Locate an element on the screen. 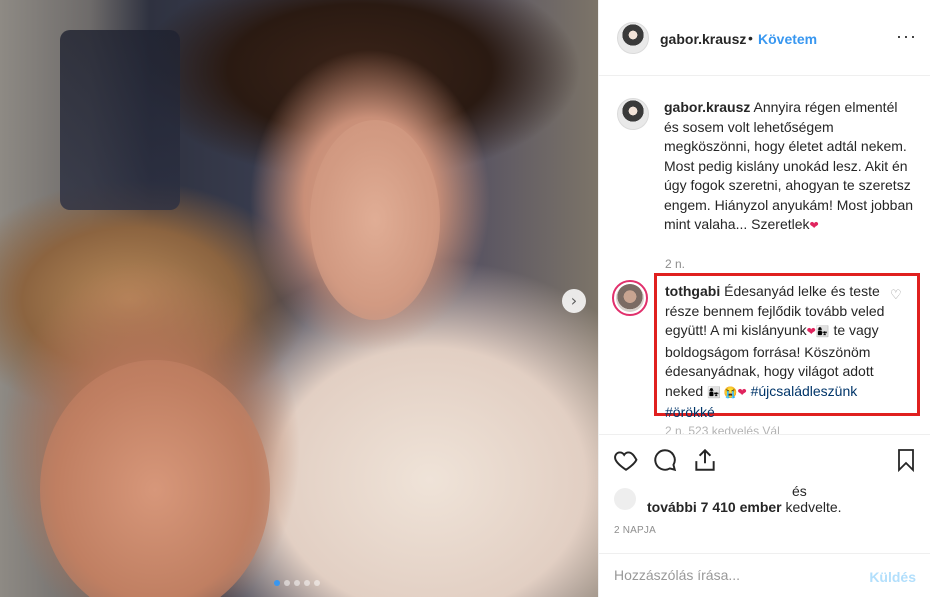  comment-icon is located at coordinates (665, 460).